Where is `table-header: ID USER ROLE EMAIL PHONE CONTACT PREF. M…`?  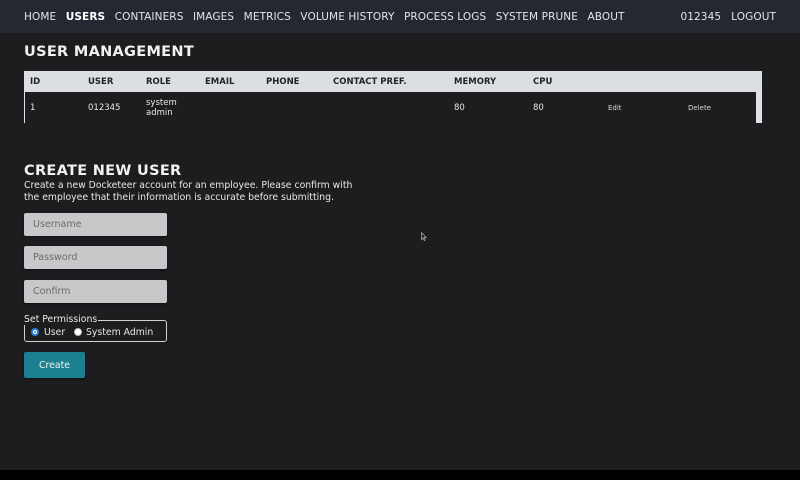 table-header: ID USER ROLE EMAIL PHONE CONTACT PREF. M… is located at coordinates (393, 82).